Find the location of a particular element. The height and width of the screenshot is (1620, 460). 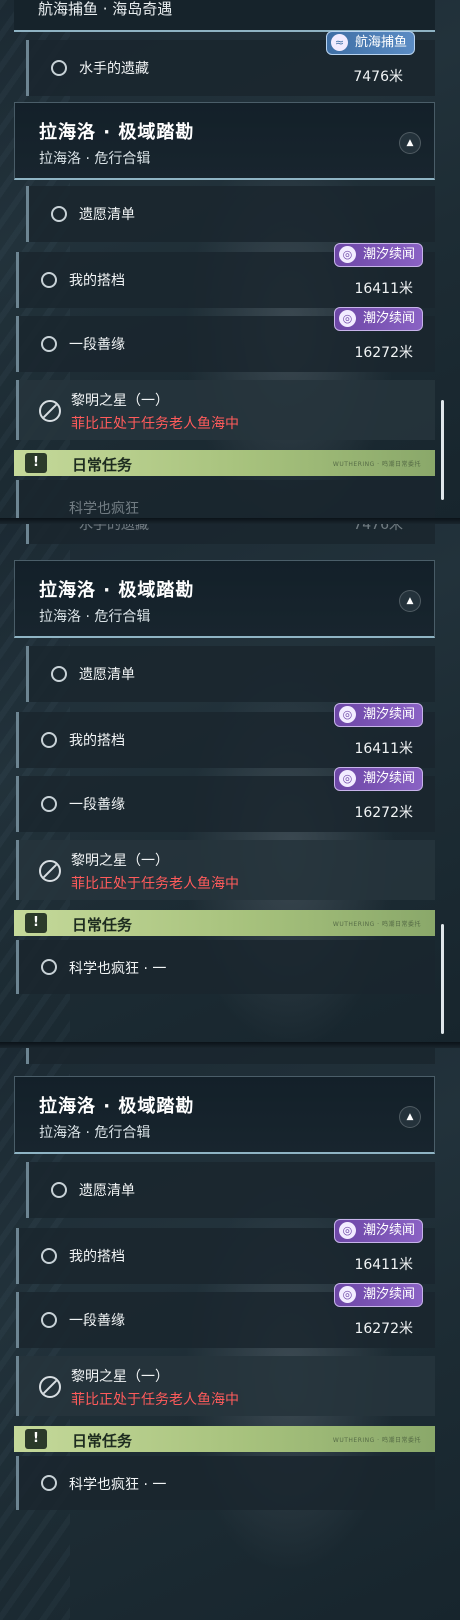

task-name: 科学也疯狂 is located at coordinates (104, 509).